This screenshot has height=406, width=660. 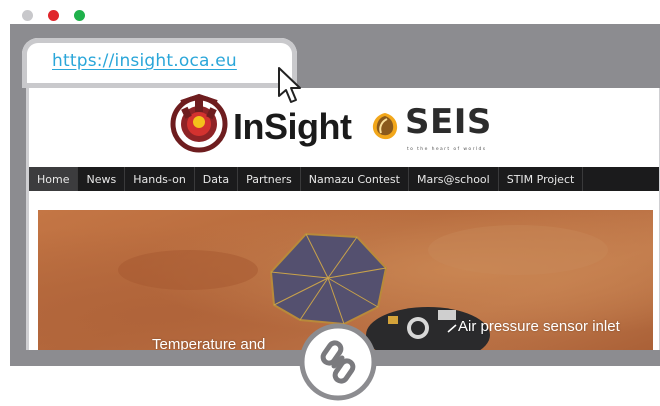 What do you see at coordinates (355, 179) in the screenshot?
I see `nav-item-namazu-contest: Namazu Contest` at bounding box center [355, 179].